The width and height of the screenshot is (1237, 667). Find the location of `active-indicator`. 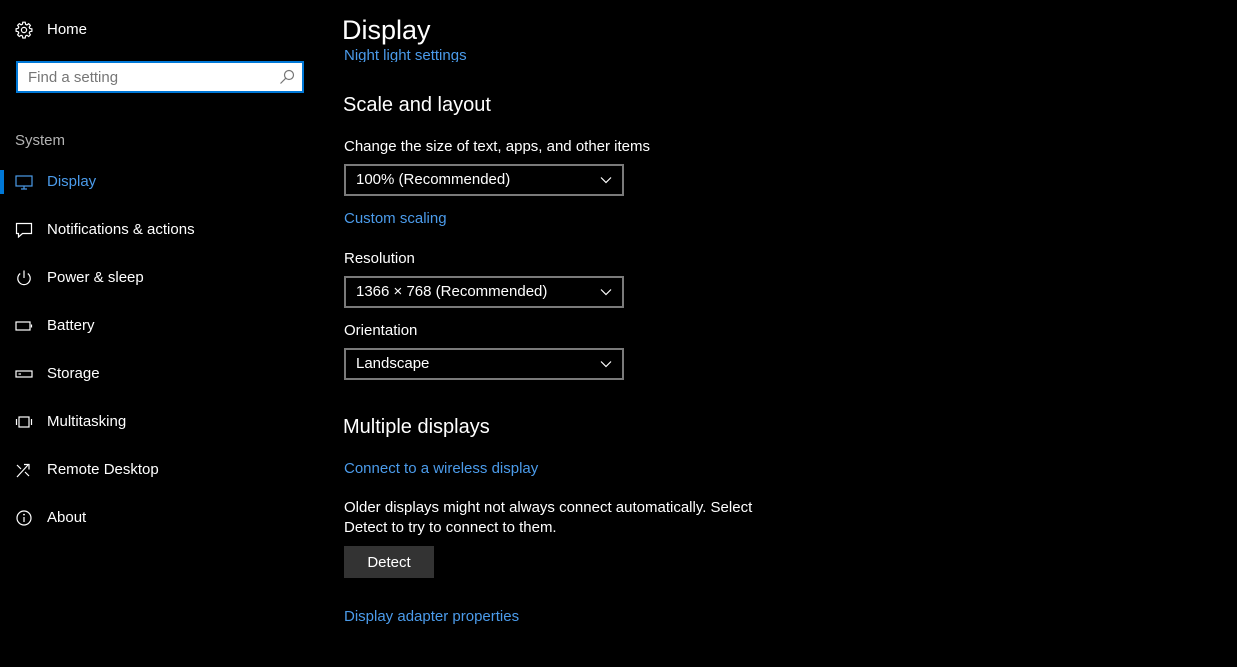

active-indicator is located at coordinates (2, 182).